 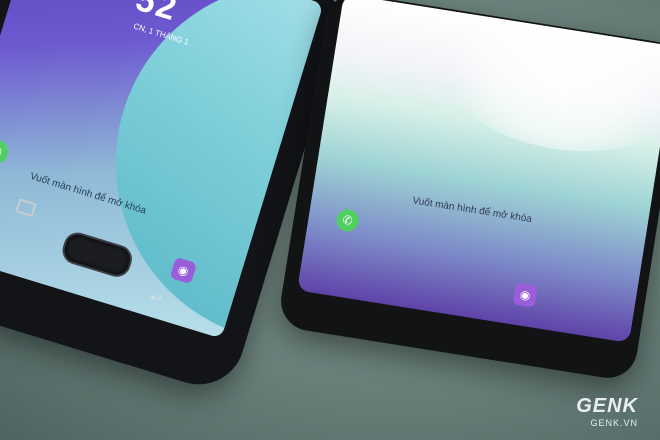 I want to click on home-button, so click(x=97, y=255).